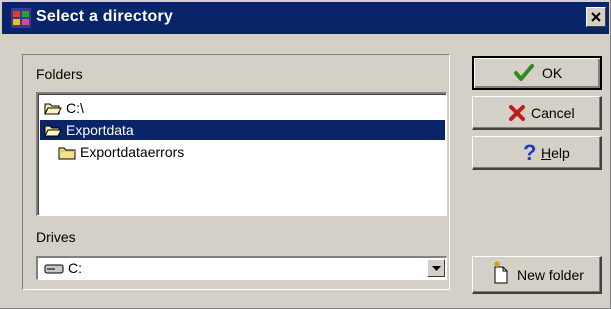  I want to click on chevron-down-icon, so click(436, 268).